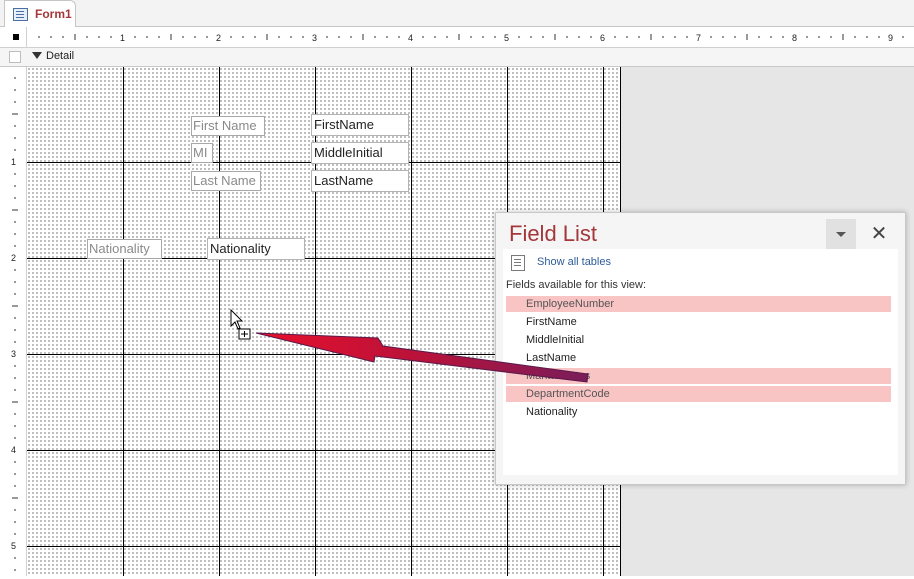 This screenshot has width=914, height=579. What do you see at coordinates (574, 262) in the screenshot?
I see `show-all-tables-link: Show all tables` at bounding box center [574, 262].